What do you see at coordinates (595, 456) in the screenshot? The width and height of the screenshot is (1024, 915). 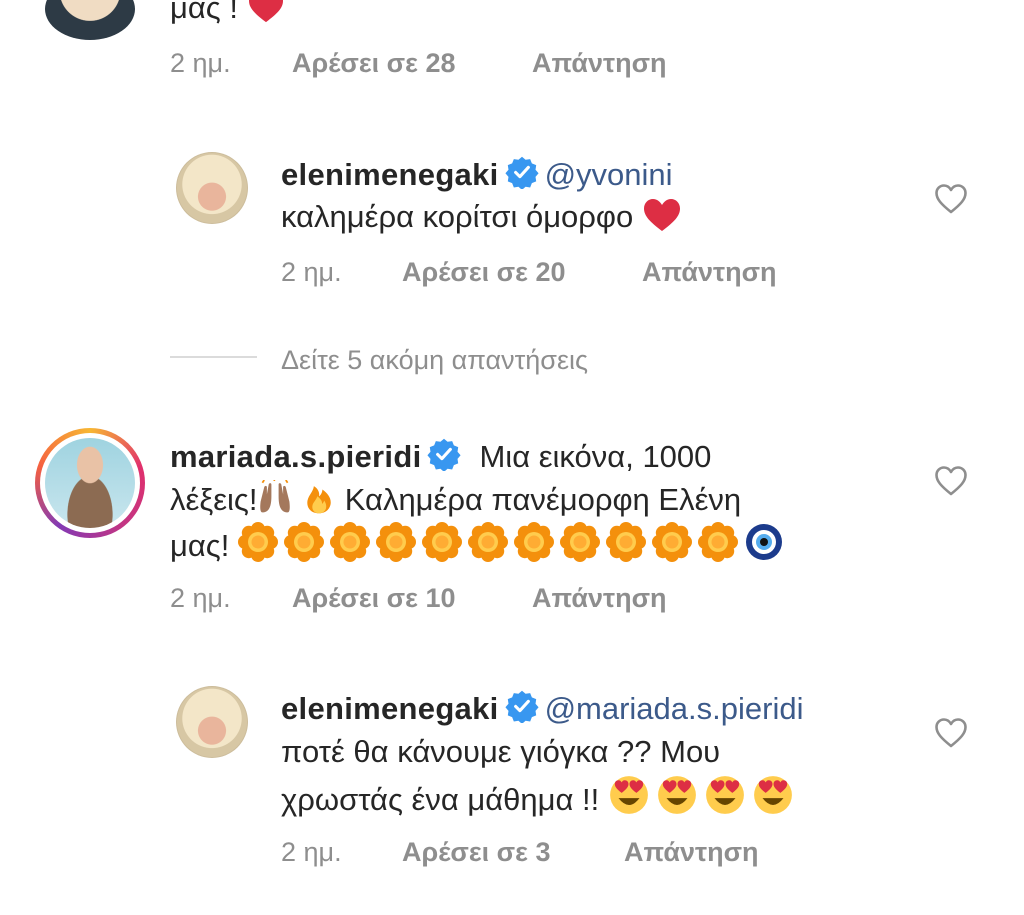 I see `comment-text: Μια εικόνα, 1000` at bounding box center [595, 456].